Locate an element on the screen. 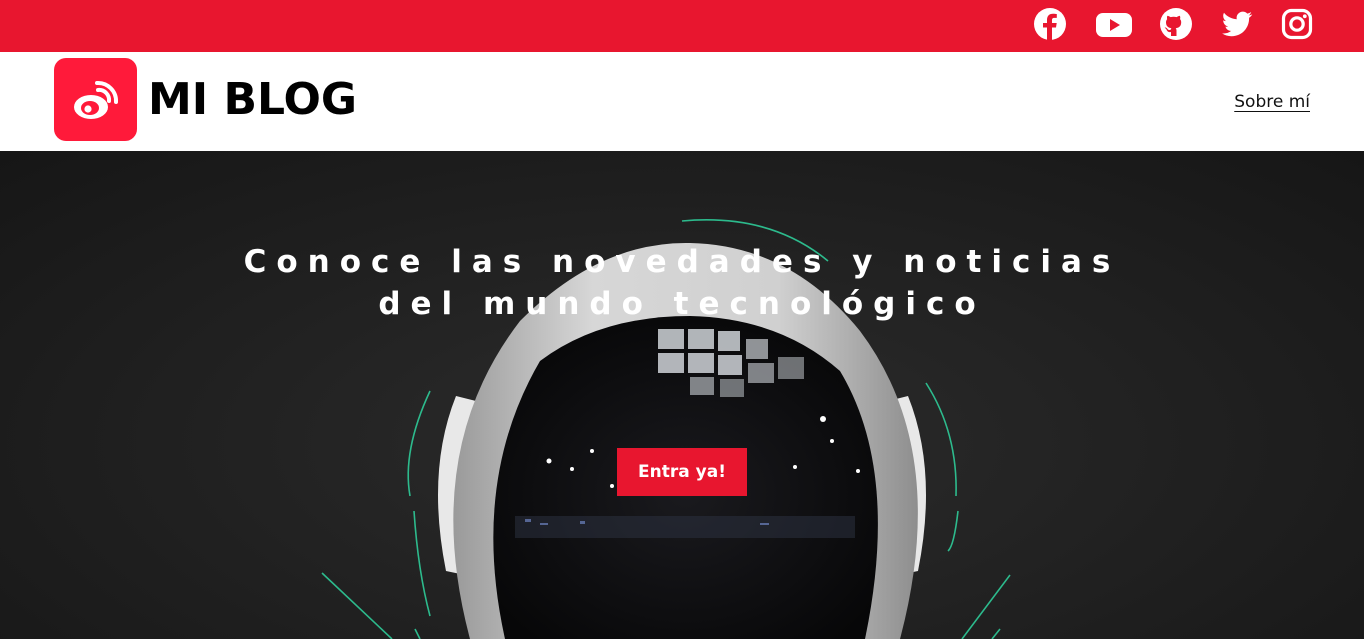 The height and width of the screenshot is (639, 1364). youtube-icon is located at coordinates (1114, 24).